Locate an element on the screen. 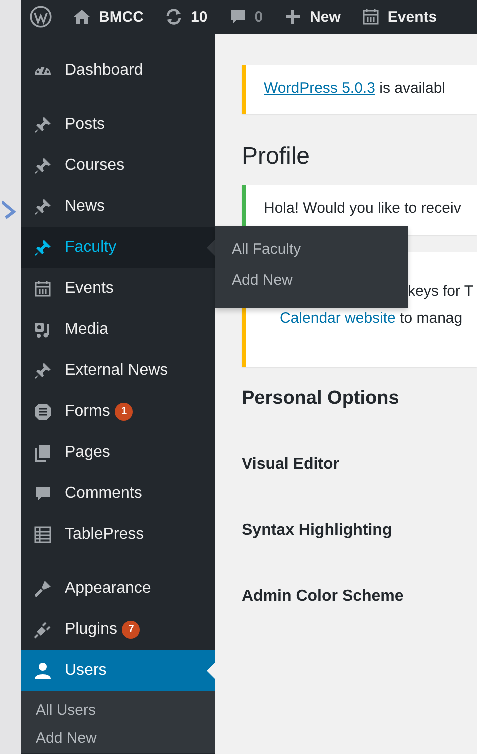 The width and height of the screenshot is (477, 754). page-title: Profile is located at coordinates (277, 157).